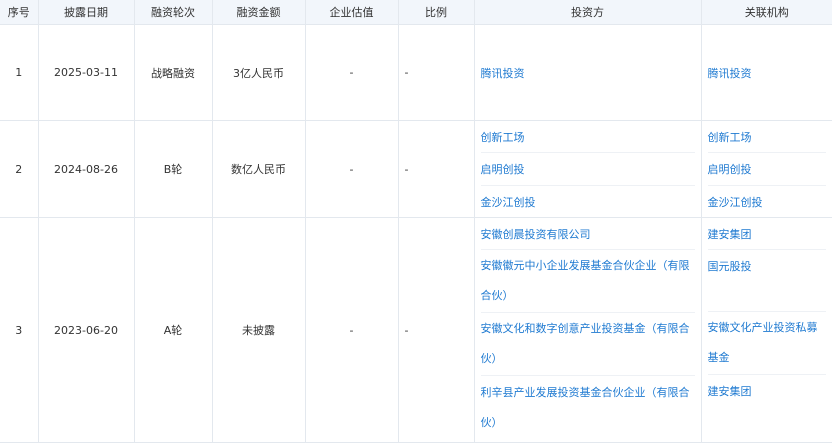 The image size is (832, 443). What do you see at coordinates (588, 408) in the screenshot?
I see `investor-link: 利辛县产业发展投资基金合伙企业（有限合伙）` at bounding box center [588, 408].